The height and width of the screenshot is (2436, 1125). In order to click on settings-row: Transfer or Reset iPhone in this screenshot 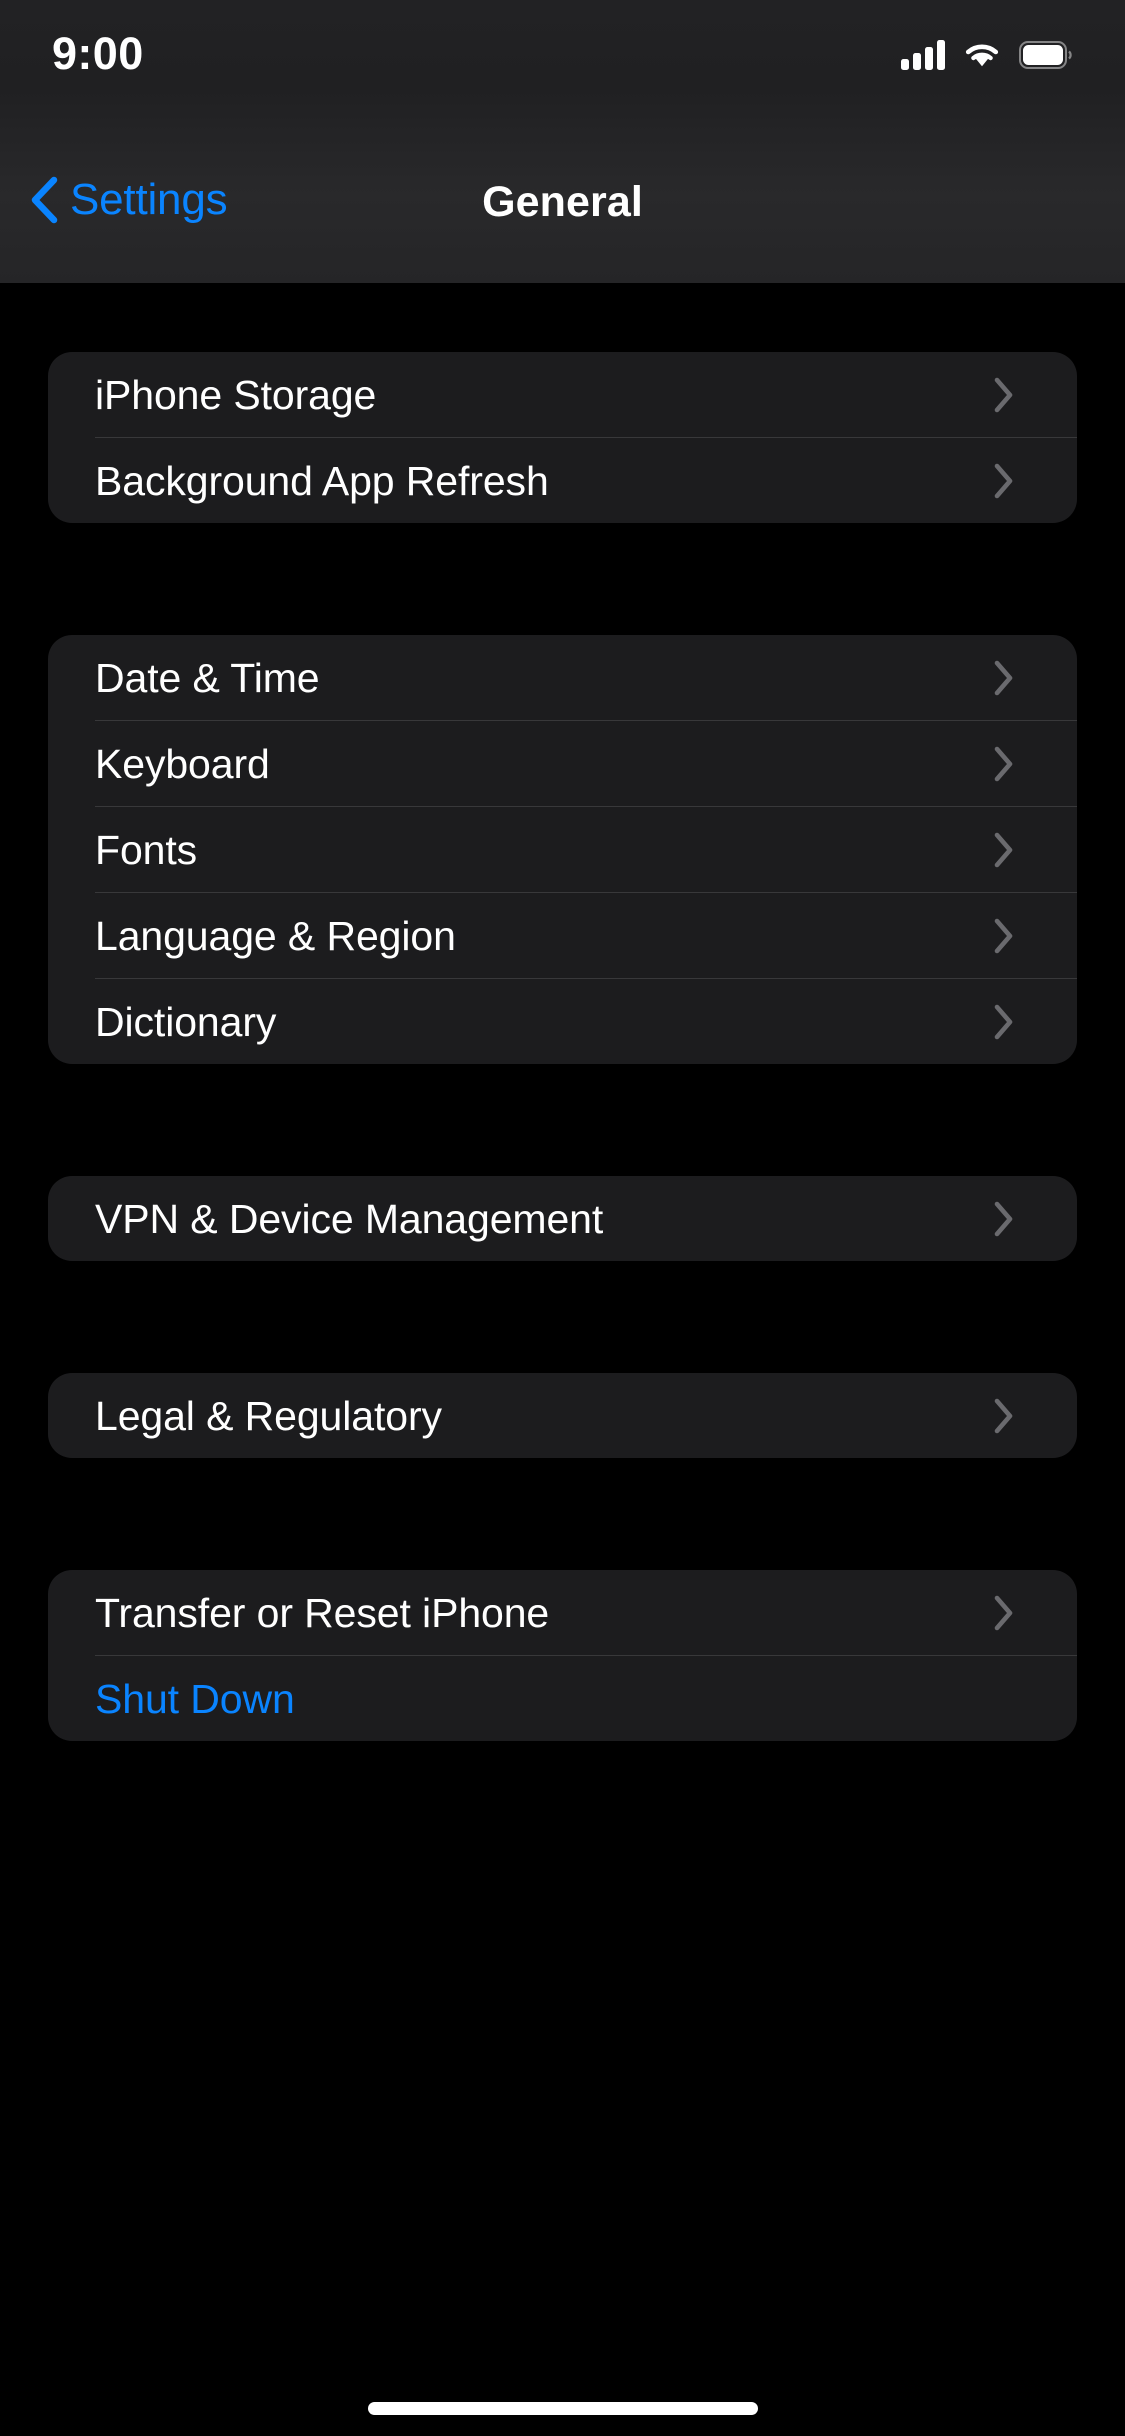, I will do `click(562, 1612)`.